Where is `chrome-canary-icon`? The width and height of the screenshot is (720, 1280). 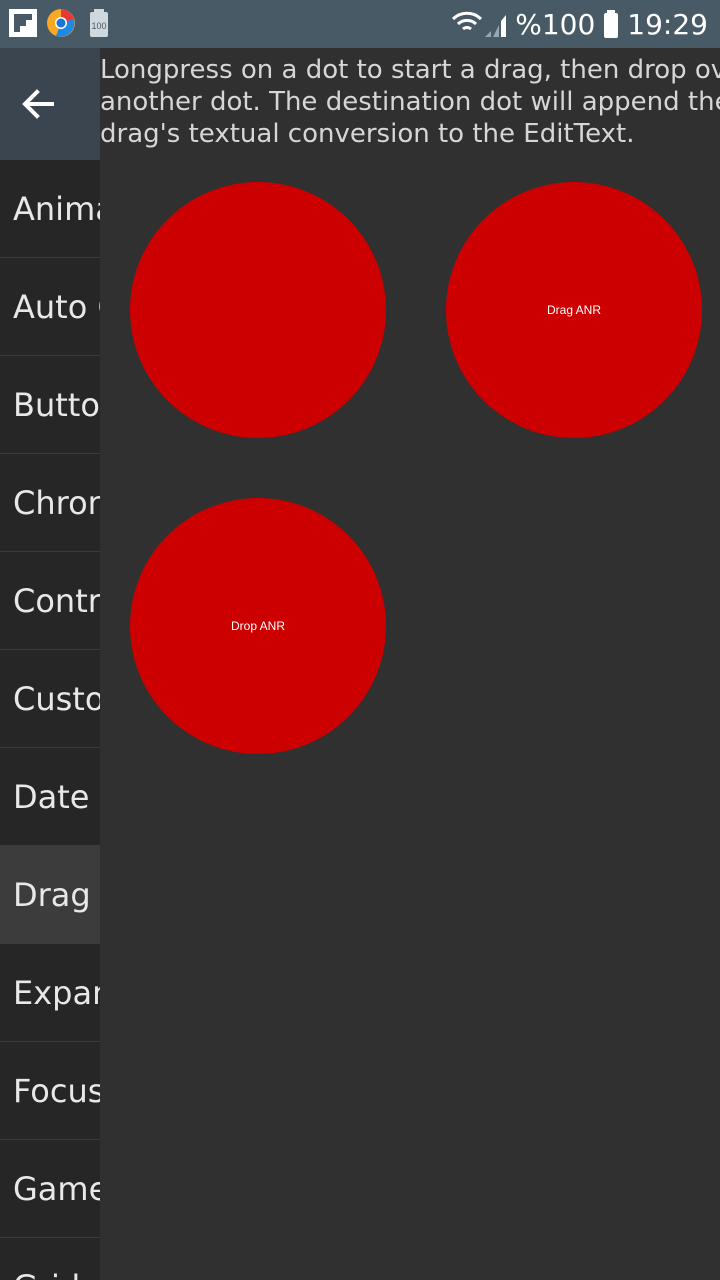
chrome-canary-icon is located at coordinates (61, 23).